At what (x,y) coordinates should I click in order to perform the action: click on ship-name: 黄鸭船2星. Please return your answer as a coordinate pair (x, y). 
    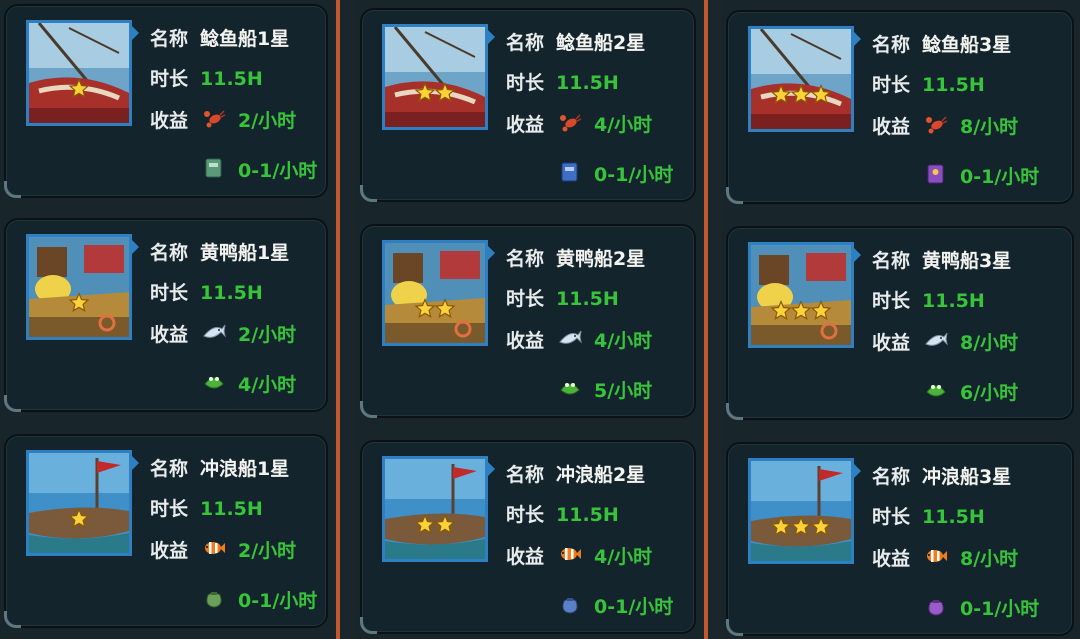
    Looking at the image, I should click on (601, 259).